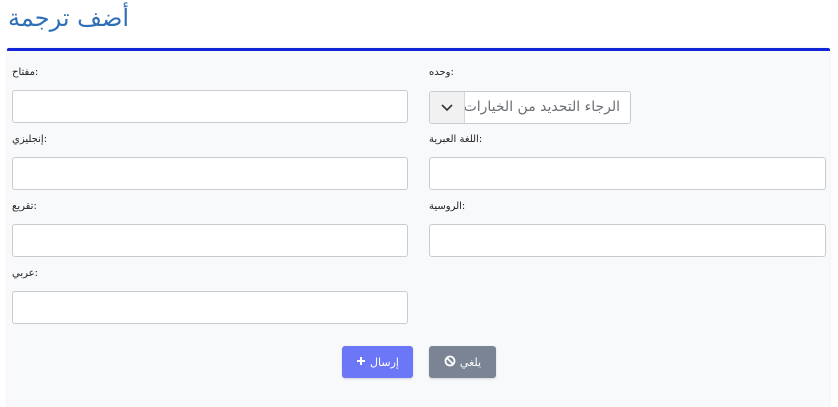 The image size is (838, 407). Describe the element at coordinates (627, 240) in the screenshot. I see `russian-input` at that location.